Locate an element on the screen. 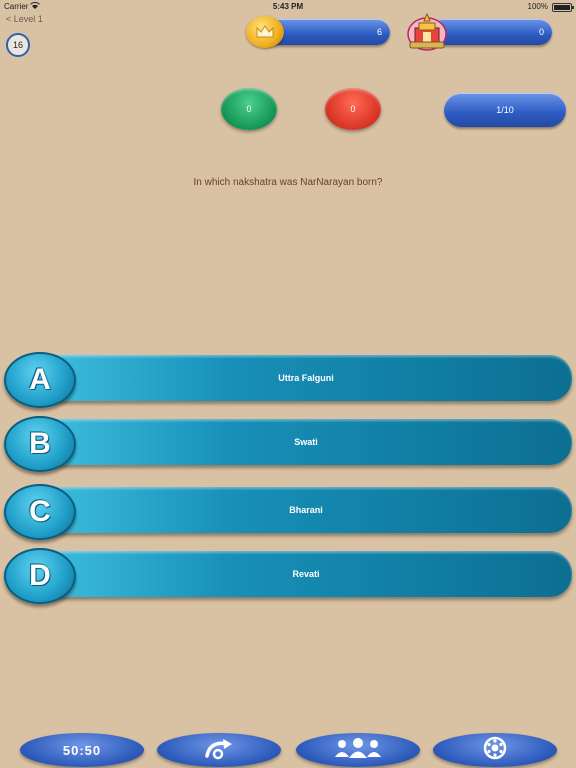  coin-crown-icon is located at coordinates (265, 32).